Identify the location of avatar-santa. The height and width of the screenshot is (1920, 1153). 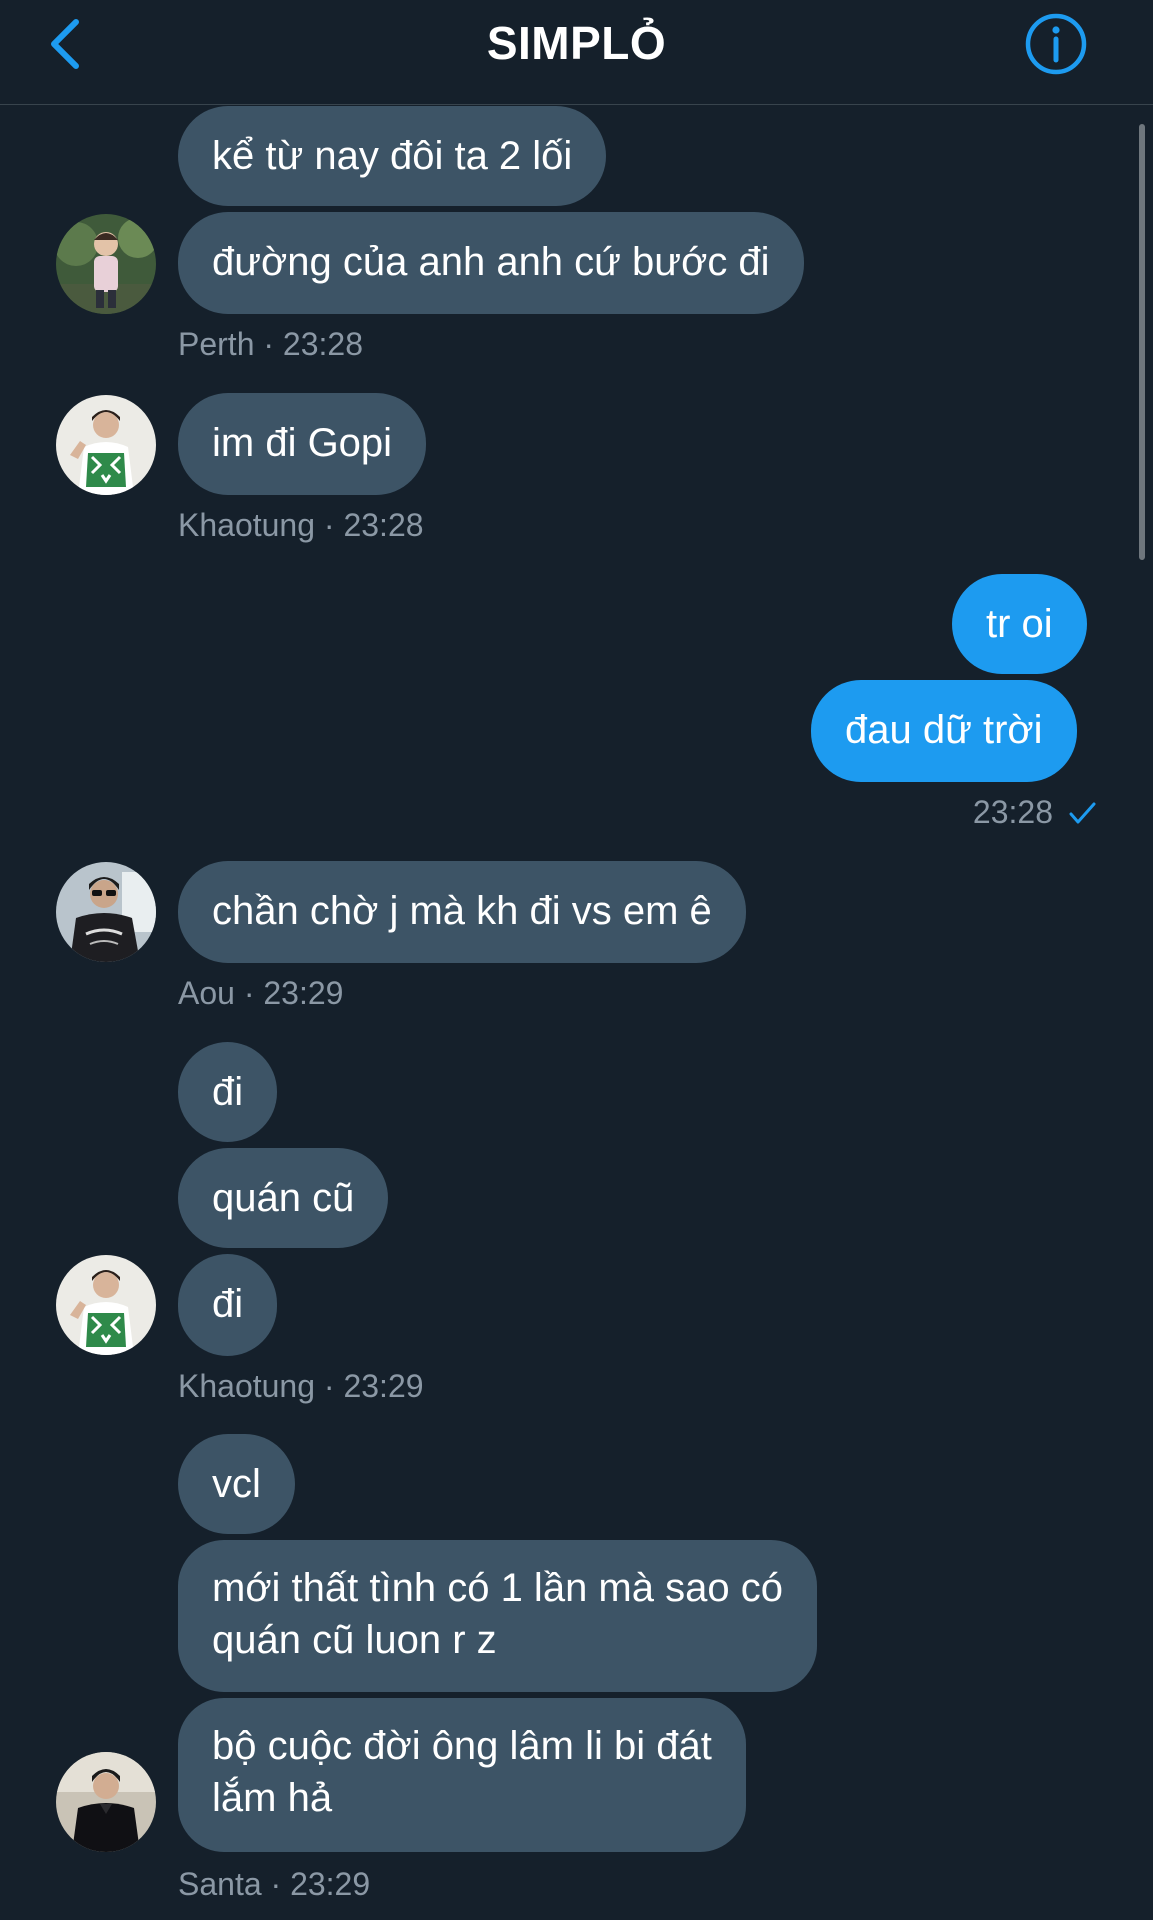
(106, 1802).